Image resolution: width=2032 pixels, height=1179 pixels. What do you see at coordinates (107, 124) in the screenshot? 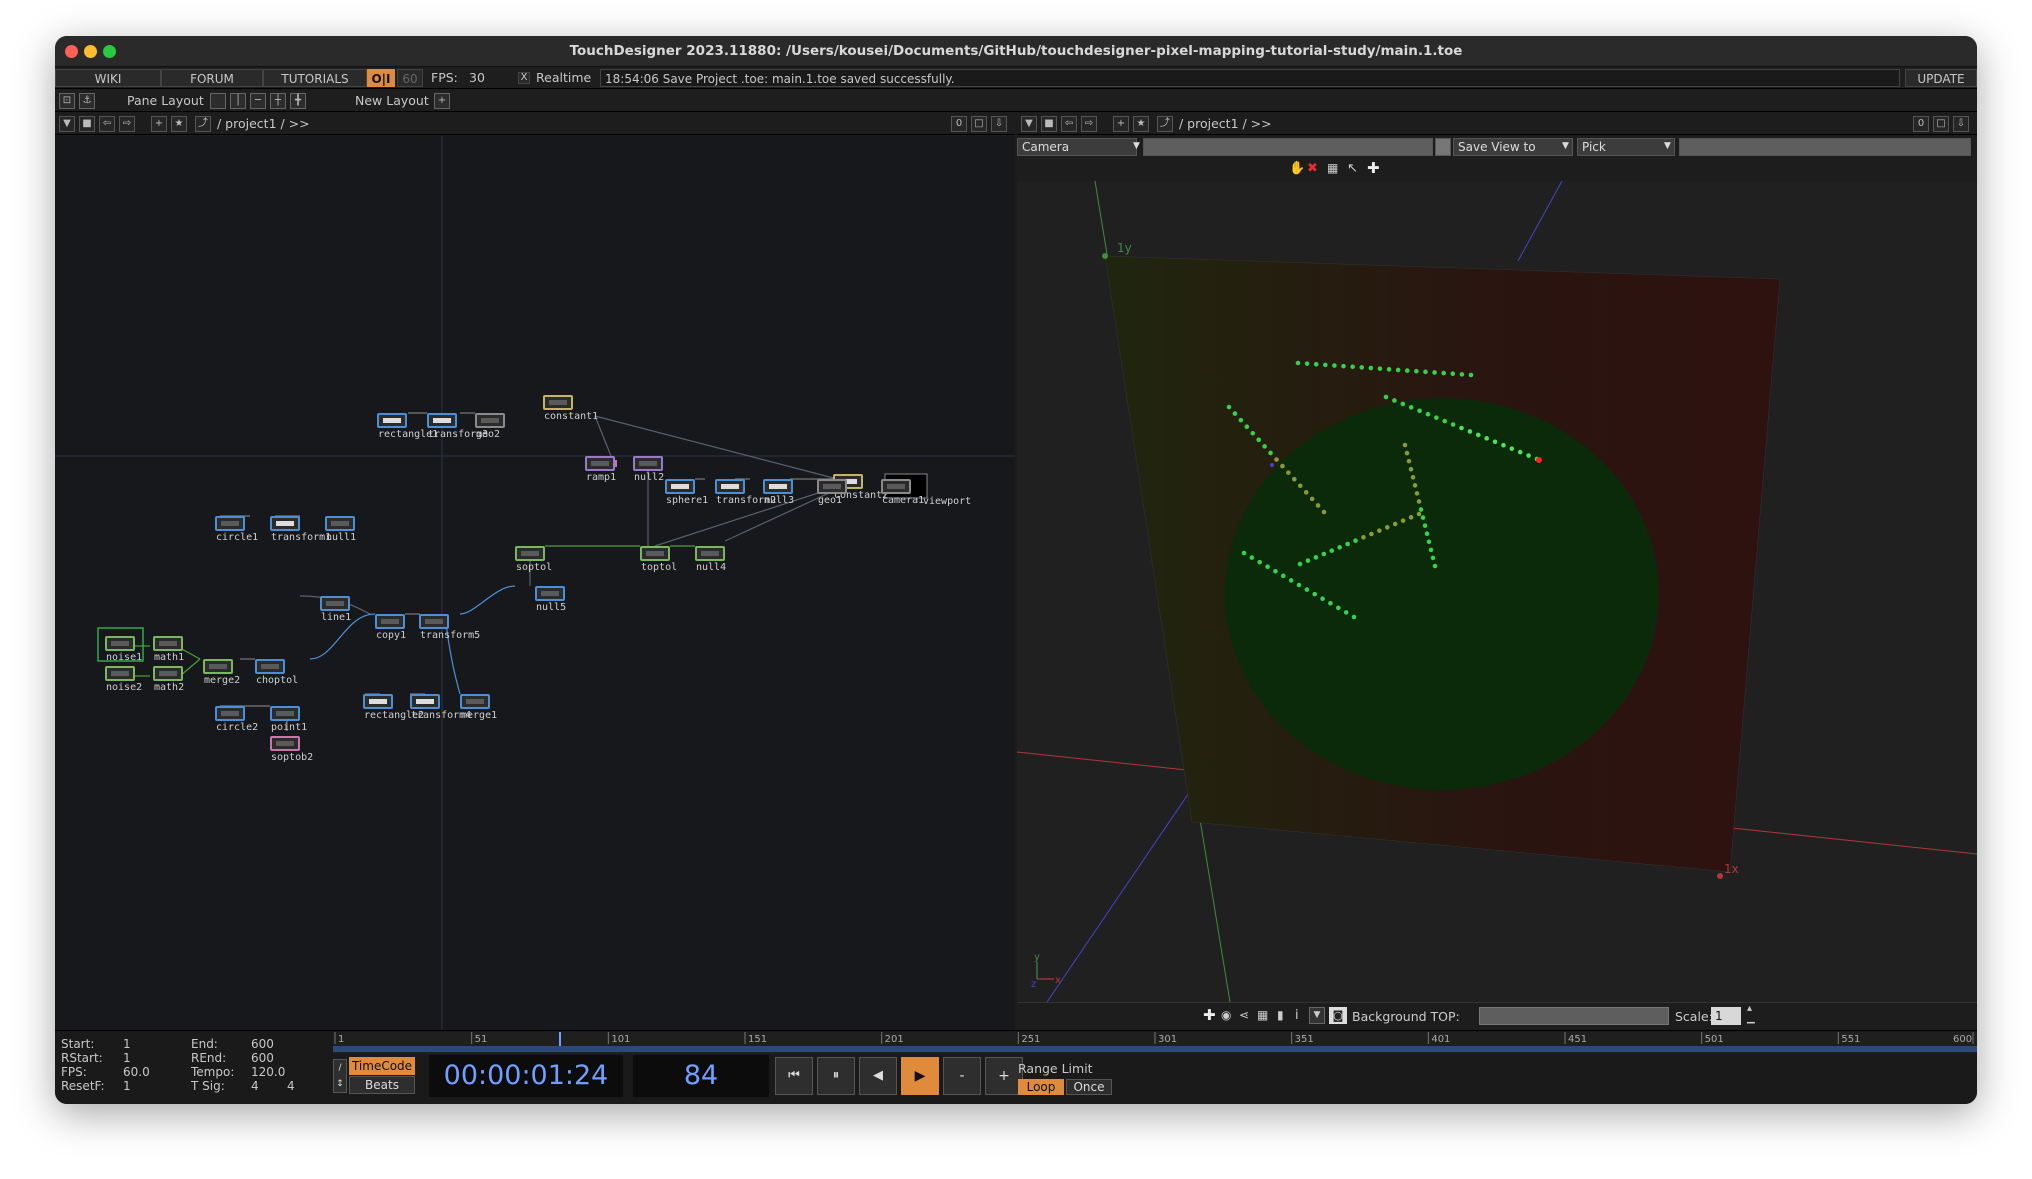
I see `back-icon: ⇦` at bounding box center [107, 124].